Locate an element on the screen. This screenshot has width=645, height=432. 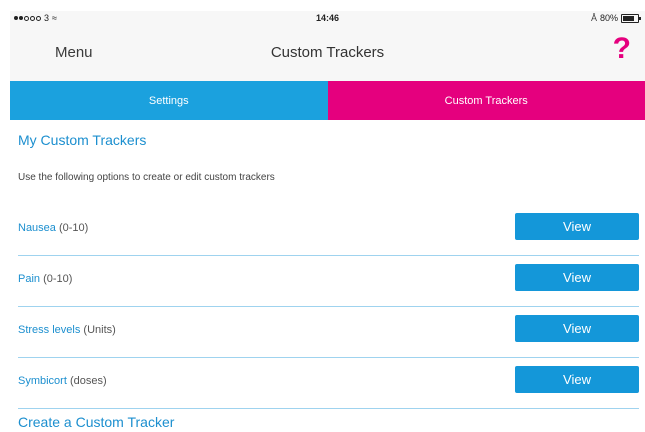
create-tracker-heading: Create a Custom Tracker is located at coordinates (96, 422).